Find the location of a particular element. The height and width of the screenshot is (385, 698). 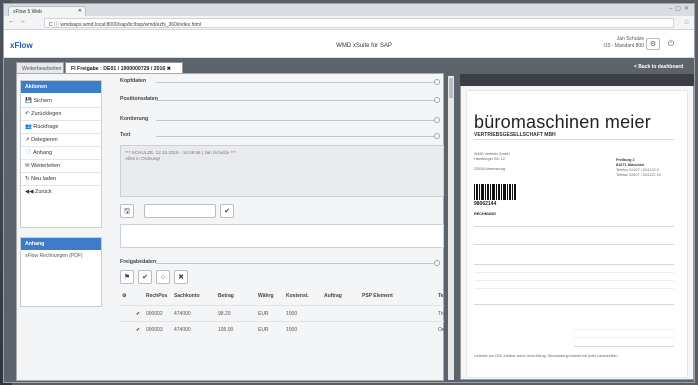

cell-sachkonto: 474000 is located at coordinates (182, 314).